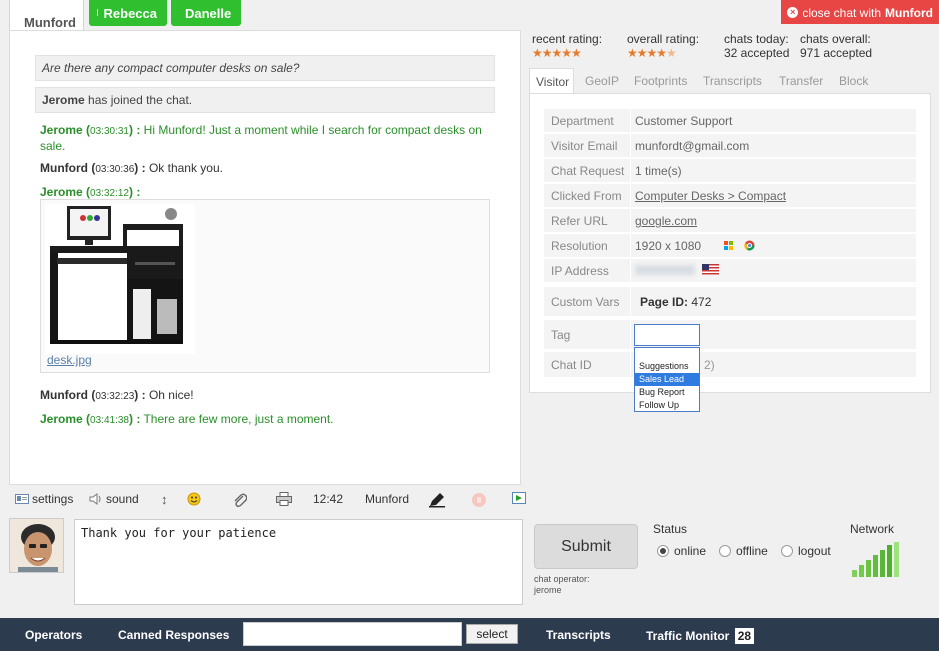  Describe the element at coordinates (586, 546) in the screenshot. I see `submit-button: Submit` at that location.